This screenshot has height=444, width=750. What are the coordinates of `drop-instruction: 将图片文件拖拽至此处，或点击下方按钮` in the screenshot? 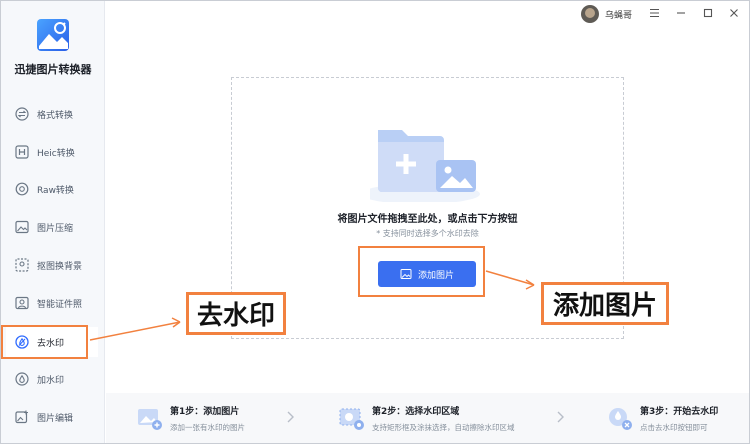 It's located at (427, 219).